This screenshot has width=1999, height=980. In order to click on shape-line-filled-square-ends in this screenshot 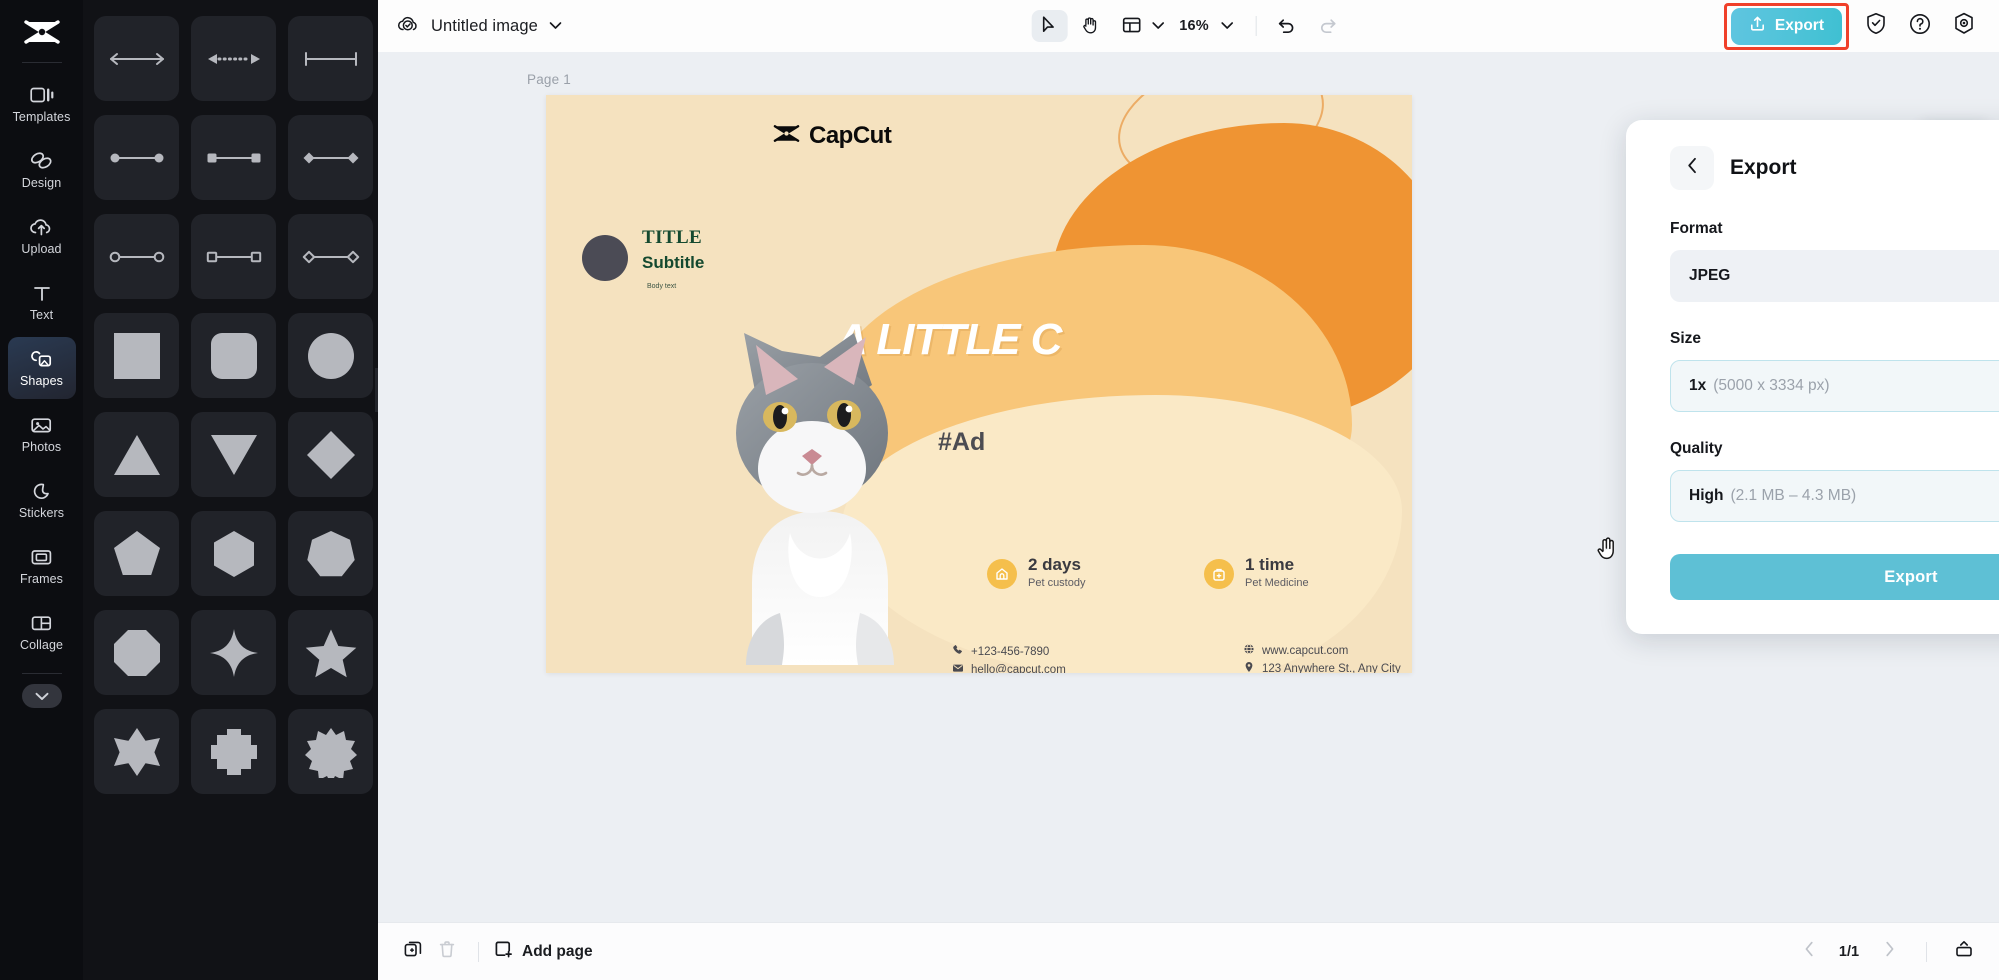, I will do `click(233, 157)`.